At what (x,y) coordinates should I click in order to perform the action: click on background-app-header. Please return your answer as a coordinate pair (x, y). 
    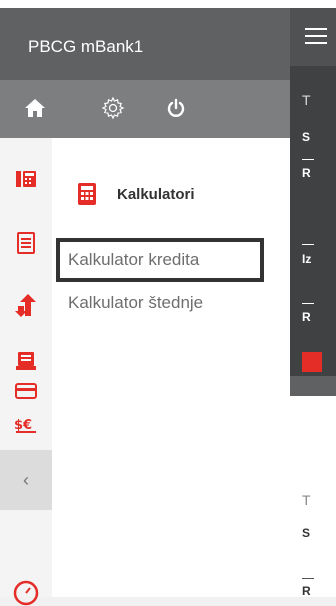
    Looking at the image, I should click on (313, 37).